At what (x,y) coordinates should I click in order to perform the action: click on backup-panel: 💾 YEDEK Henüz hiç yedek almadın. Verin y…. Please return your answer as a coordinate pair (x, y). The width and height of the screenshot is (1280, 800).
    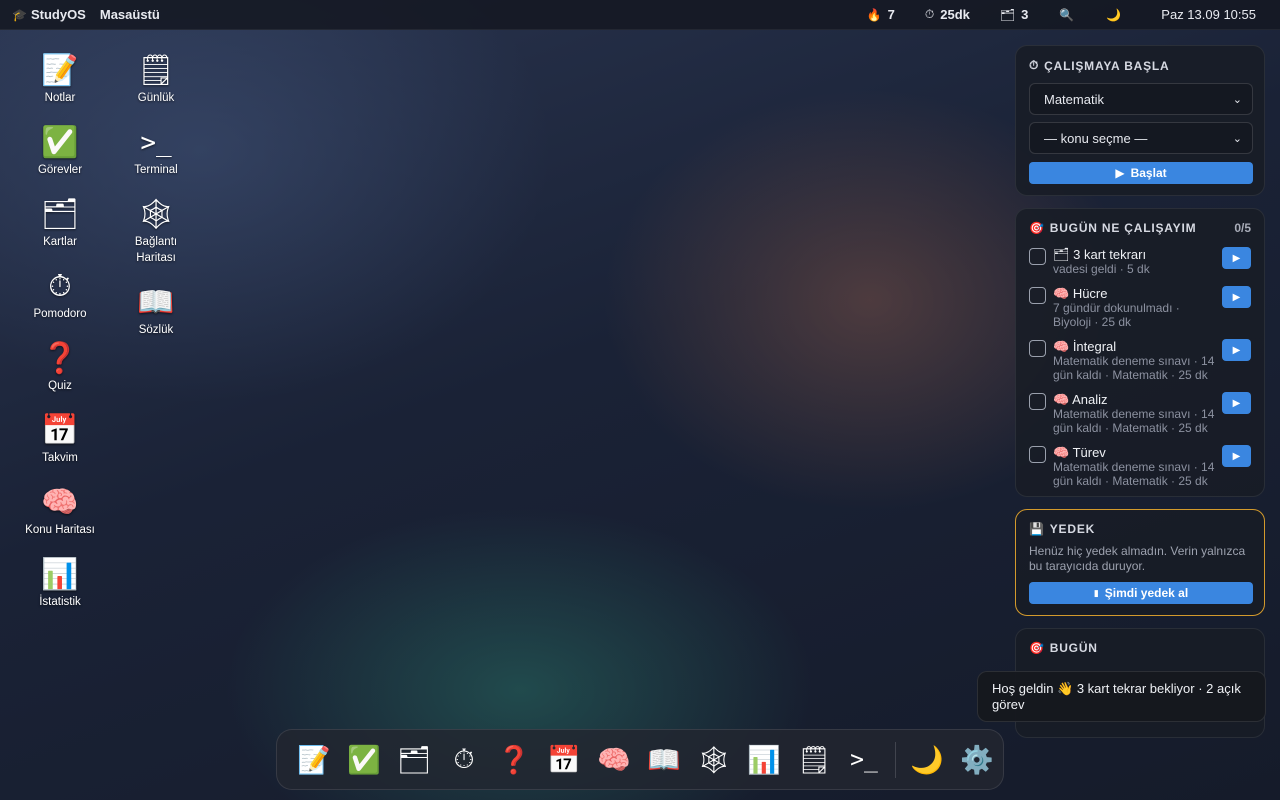
    Looking at the image, I should click on (1140, 562).